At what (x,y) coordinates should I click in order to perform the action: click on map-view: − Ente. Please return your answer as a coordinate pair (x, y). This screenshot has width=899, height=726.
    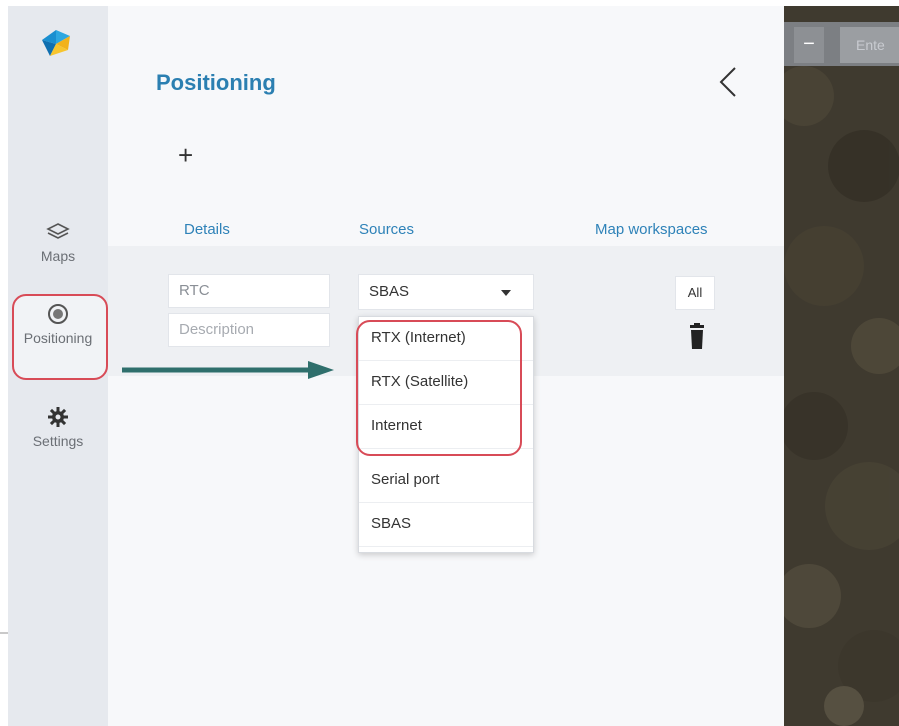
    Looking at the image, I should click on (841, 366).